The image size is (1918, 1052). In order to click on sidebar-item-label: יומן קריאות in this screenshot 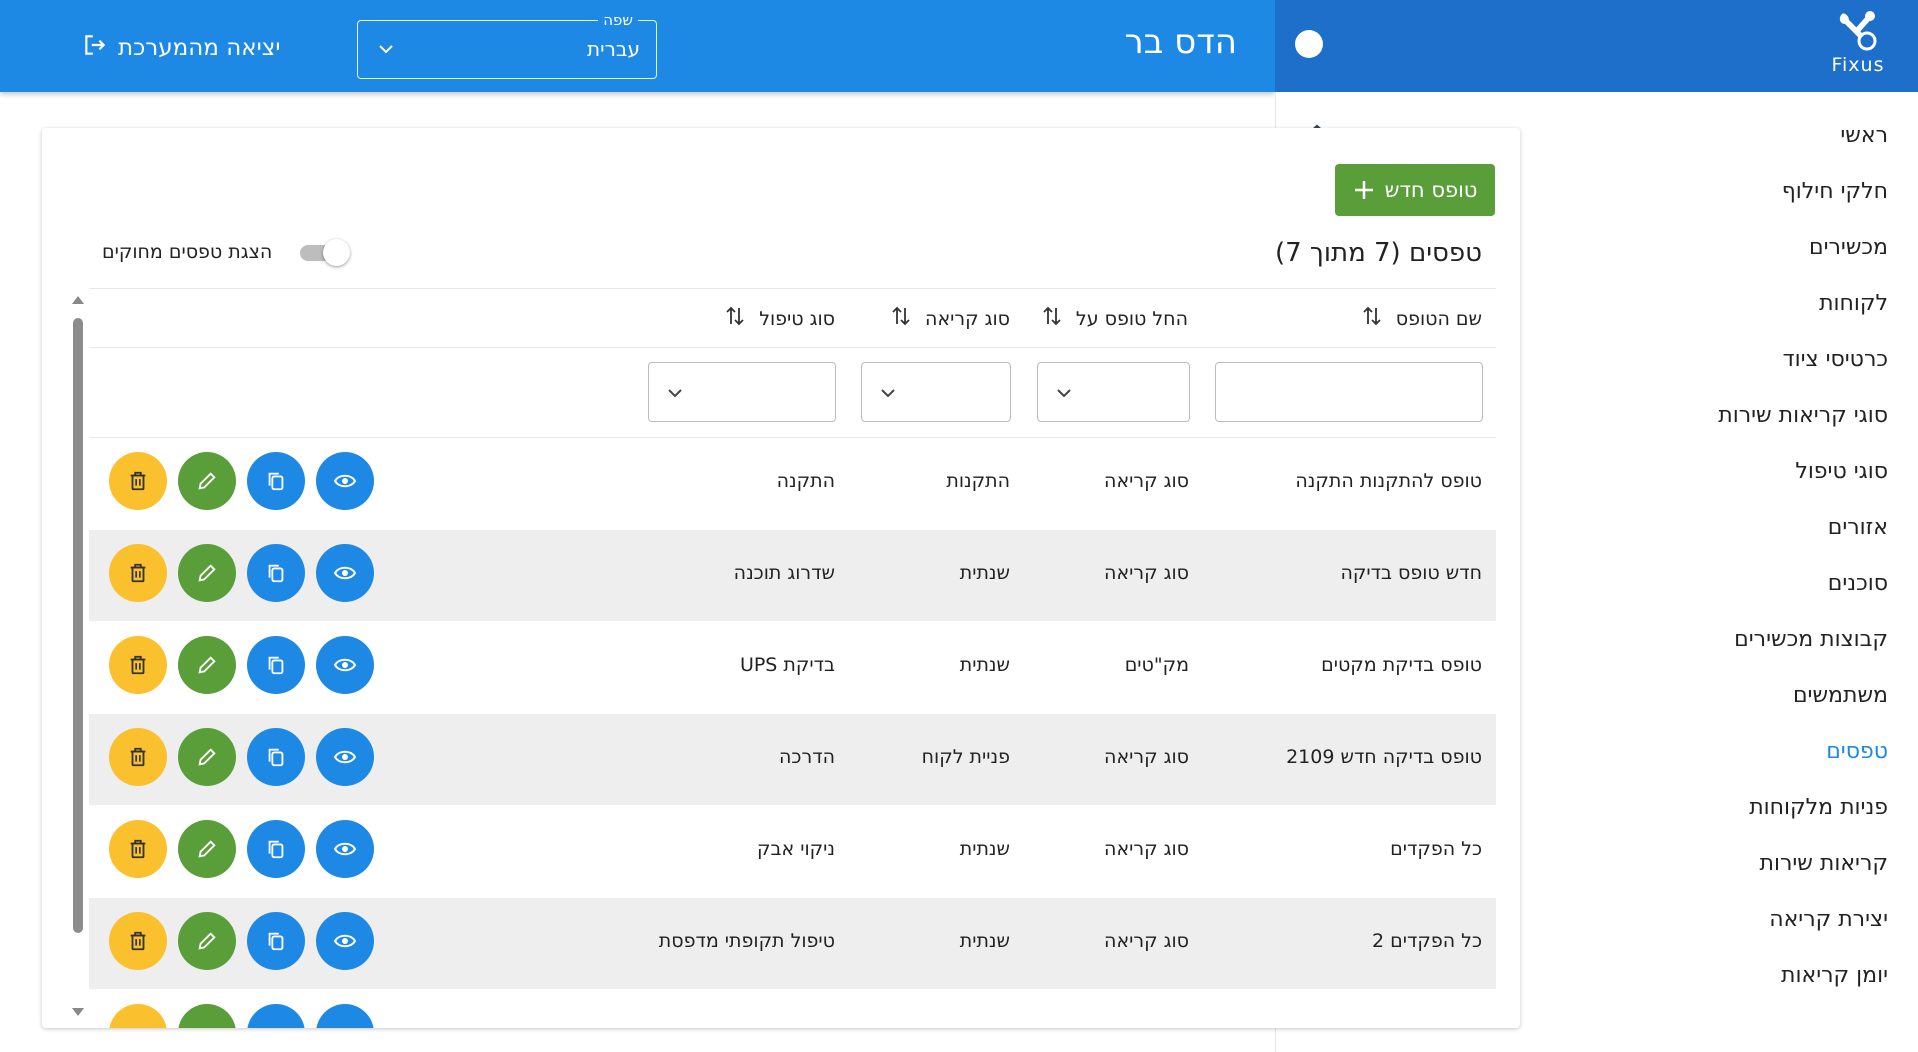, I will do `click(1834, 975)`.